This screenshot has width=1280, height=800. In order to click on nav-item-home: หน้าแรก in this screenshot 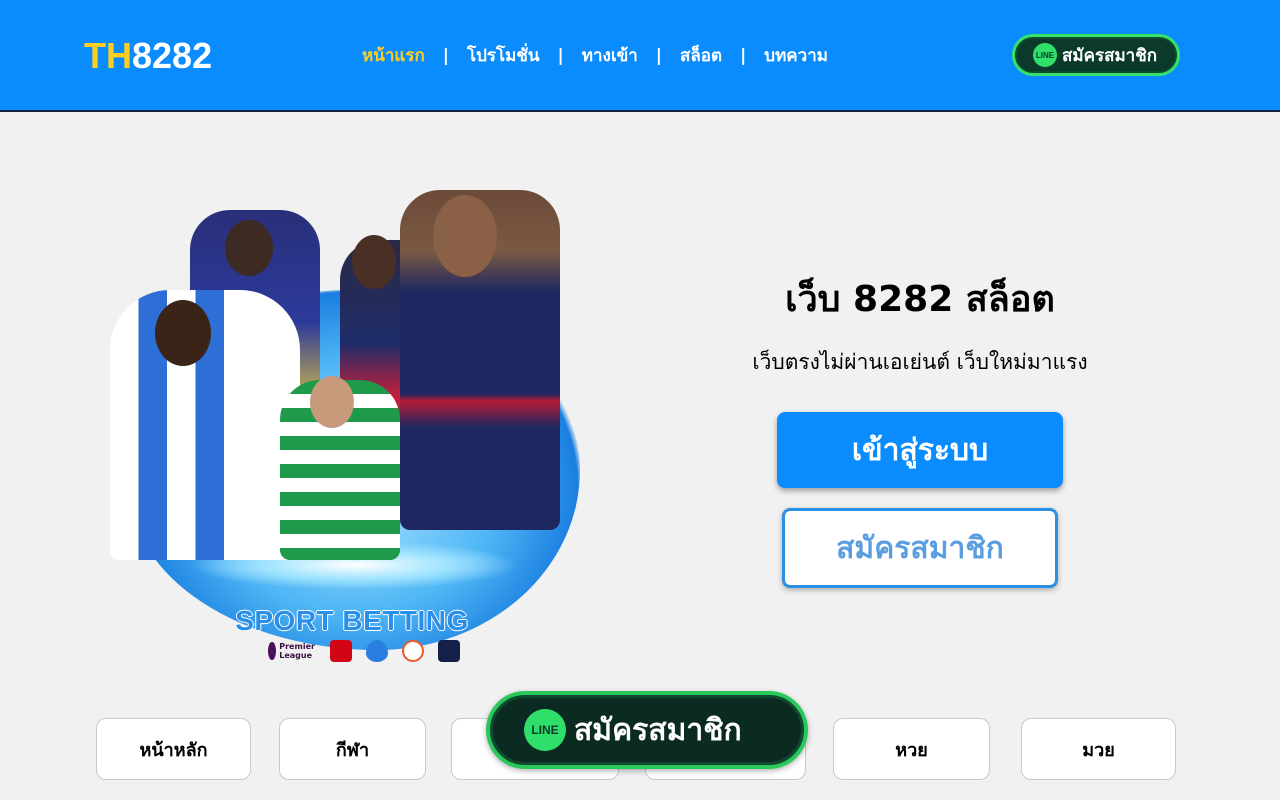, I will do `click(393, 55)`.